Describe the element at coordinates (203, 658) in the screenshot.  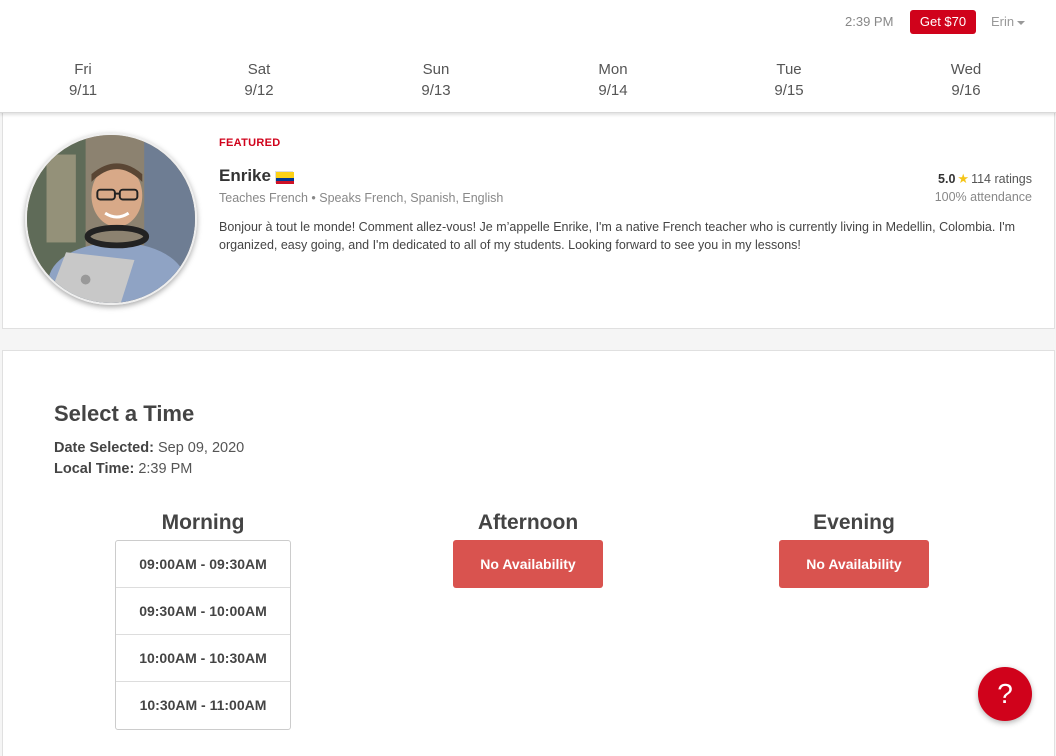
I see `time-slot: 10:00AM - 10:30AM` at that location.